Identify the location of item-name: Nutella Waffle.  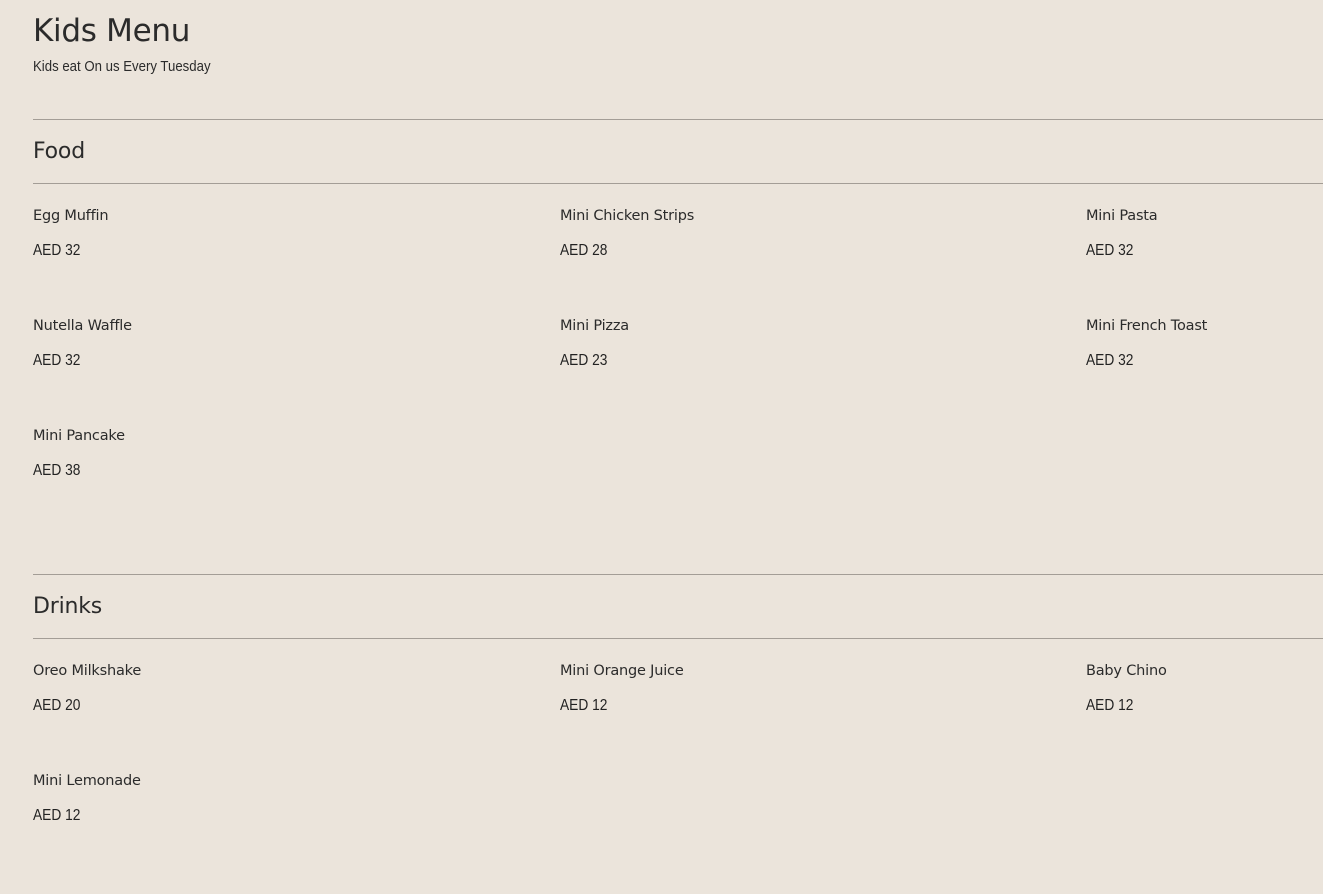
(82, 326).